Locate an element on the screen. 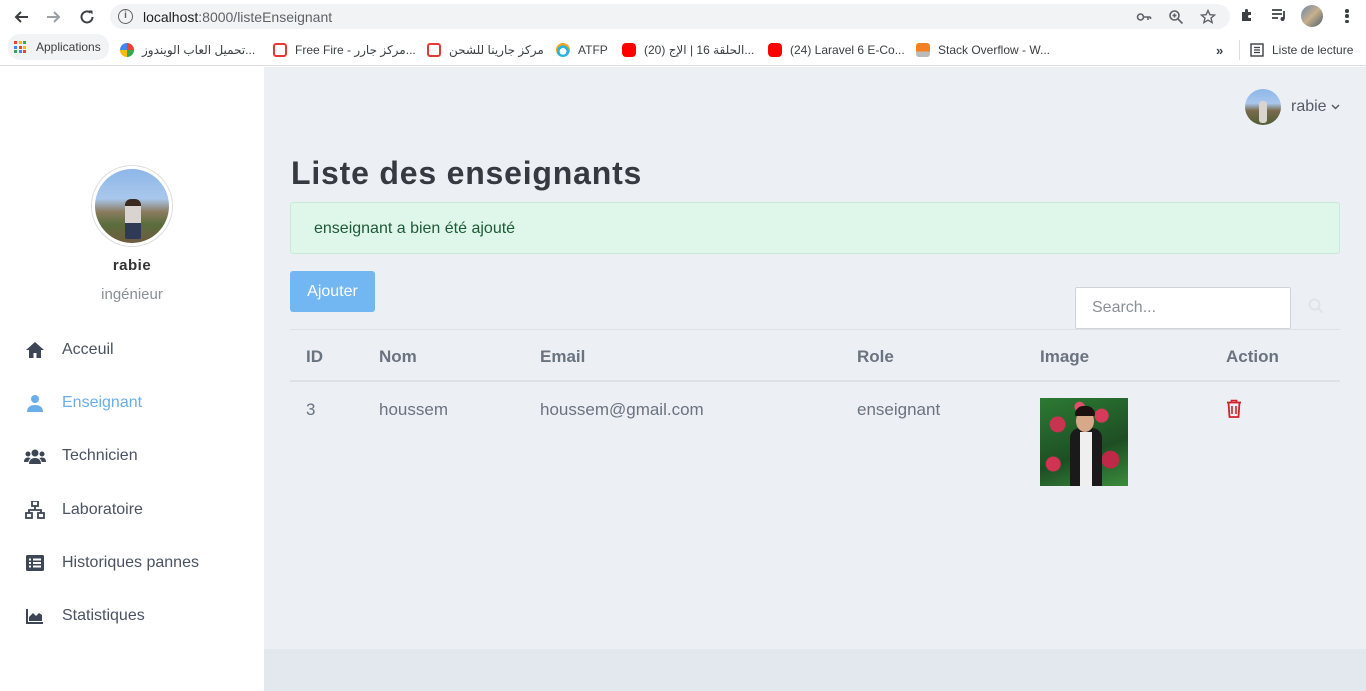 This screenshot has width=1366, height=691. trash-icon is located at coordinates (1235, 409).